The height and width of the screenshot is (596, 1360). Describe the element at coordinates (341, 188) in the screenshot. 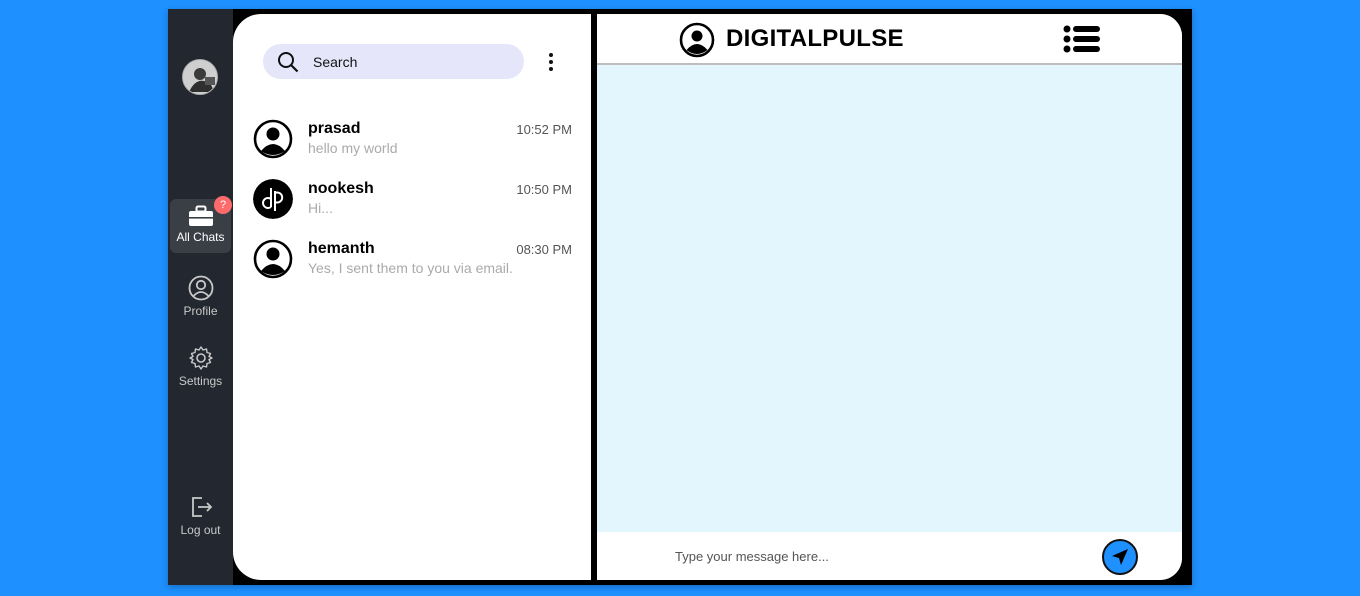

I see `chat-name: nookesh` at that location.